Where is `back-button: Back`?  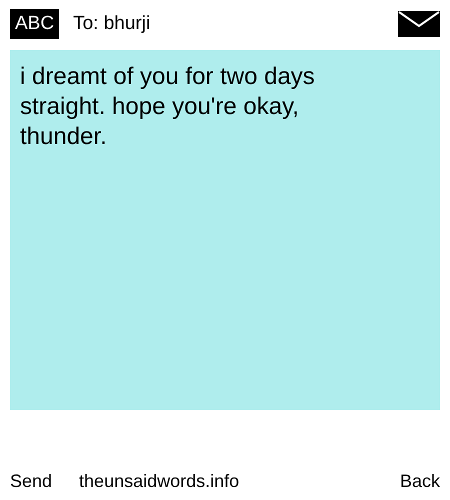
back-button: Back is located at coordinates (420, 481).